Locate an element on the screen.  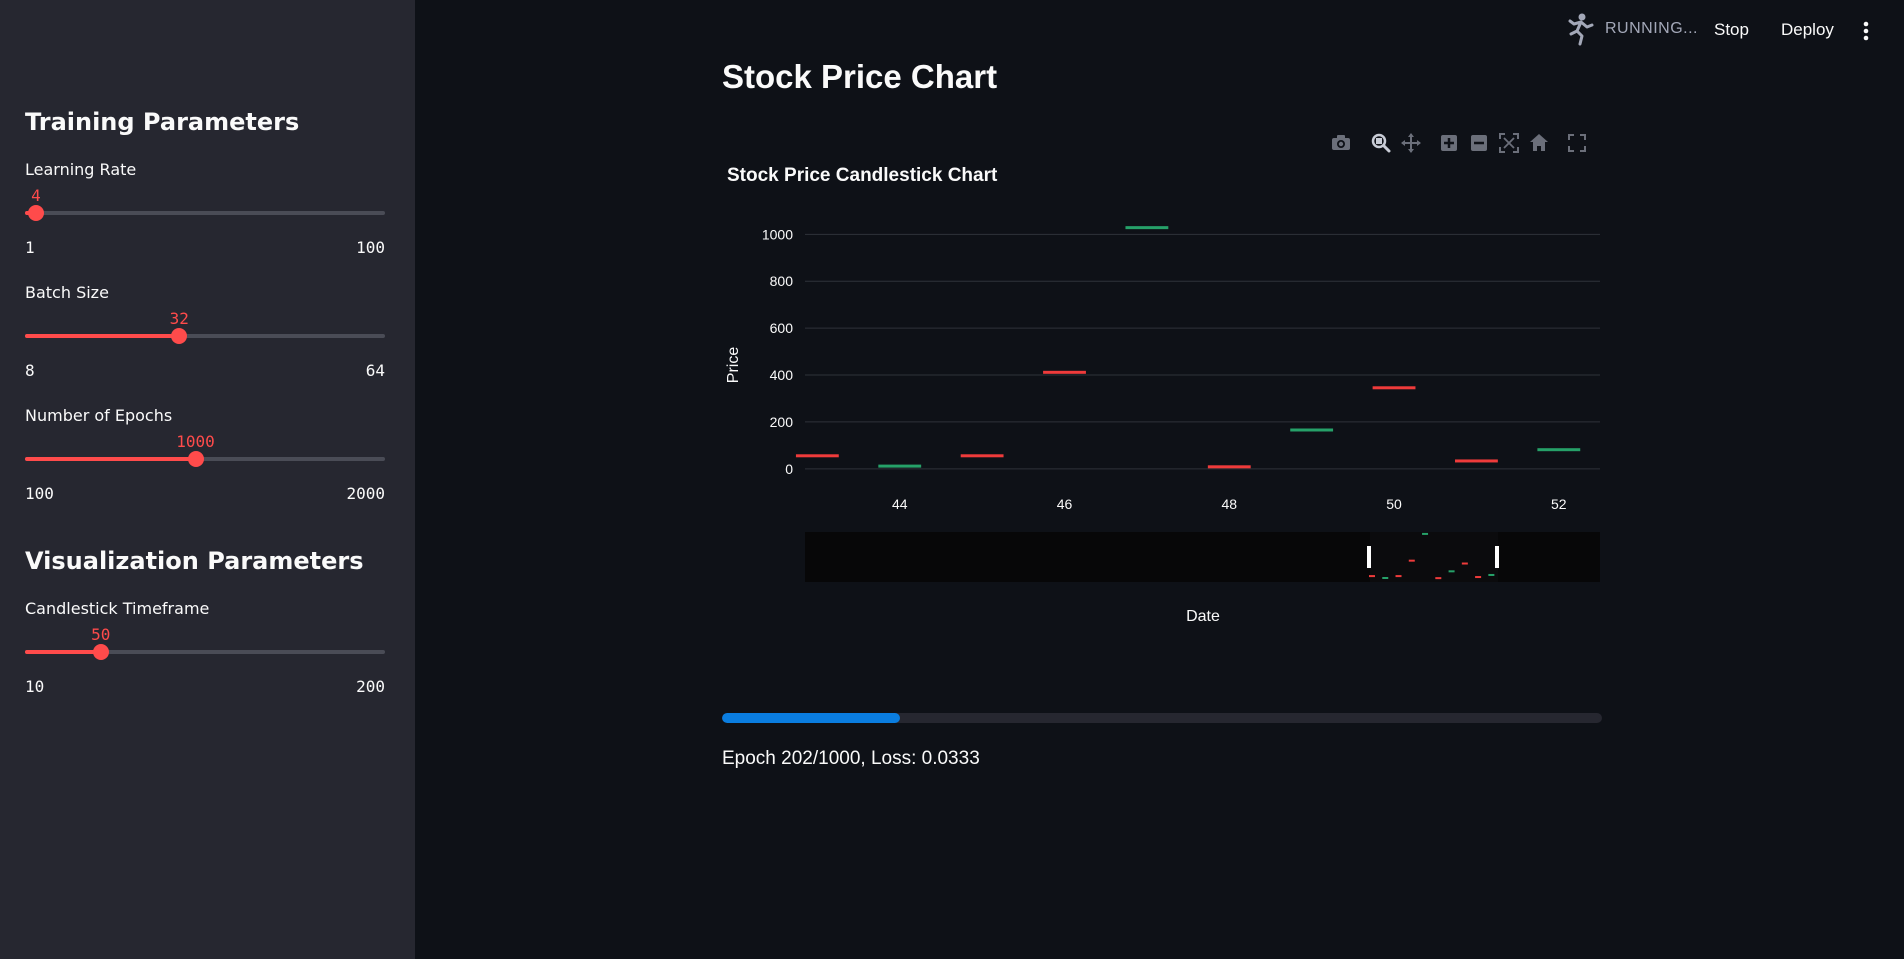
x-tick-label: 50 is located at coordinates (1394, 504).